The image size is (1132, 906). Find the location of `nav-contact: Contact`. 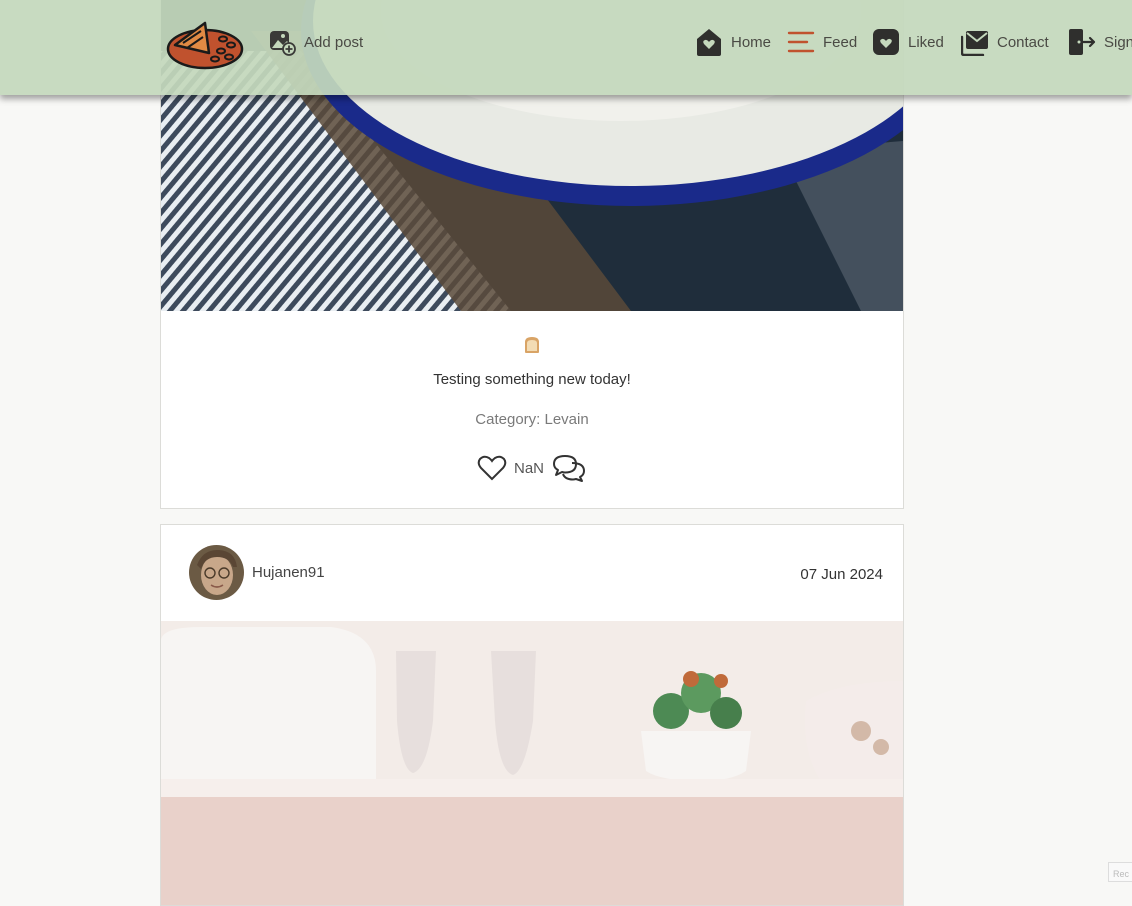

nav-contact: Contact is located at coordinates (1005, 42).